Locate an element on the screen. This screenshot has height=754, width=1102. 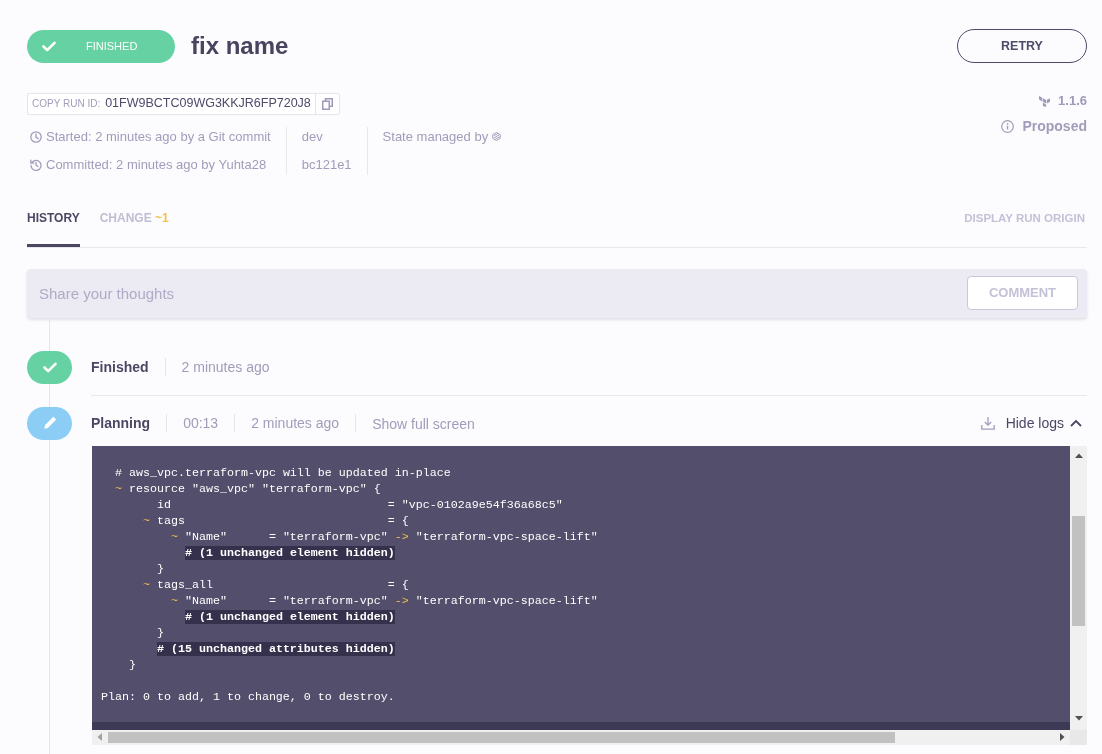
tab: CHANGE ~1 is located at coordinates (134, 224).